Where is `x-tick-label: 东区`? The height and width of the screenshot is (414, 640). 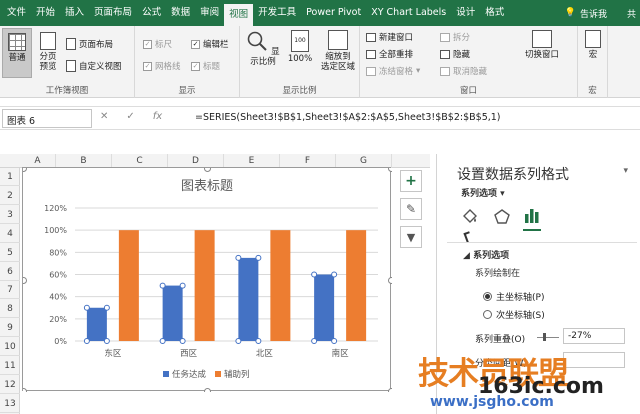
x-tick-label: 东区 is located at coordinates (113, 353).